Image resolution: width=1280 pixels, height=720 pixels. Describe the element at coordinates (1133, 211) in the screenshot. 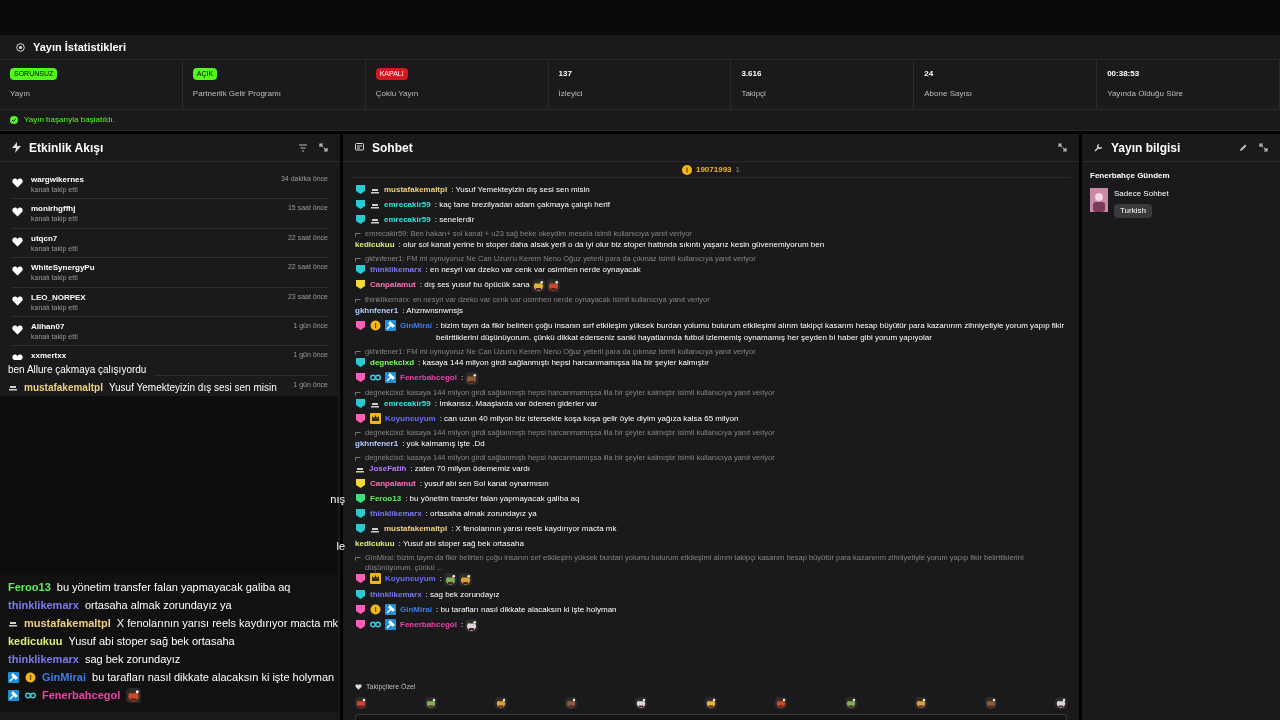

I see `tag: Turkish` at that location.